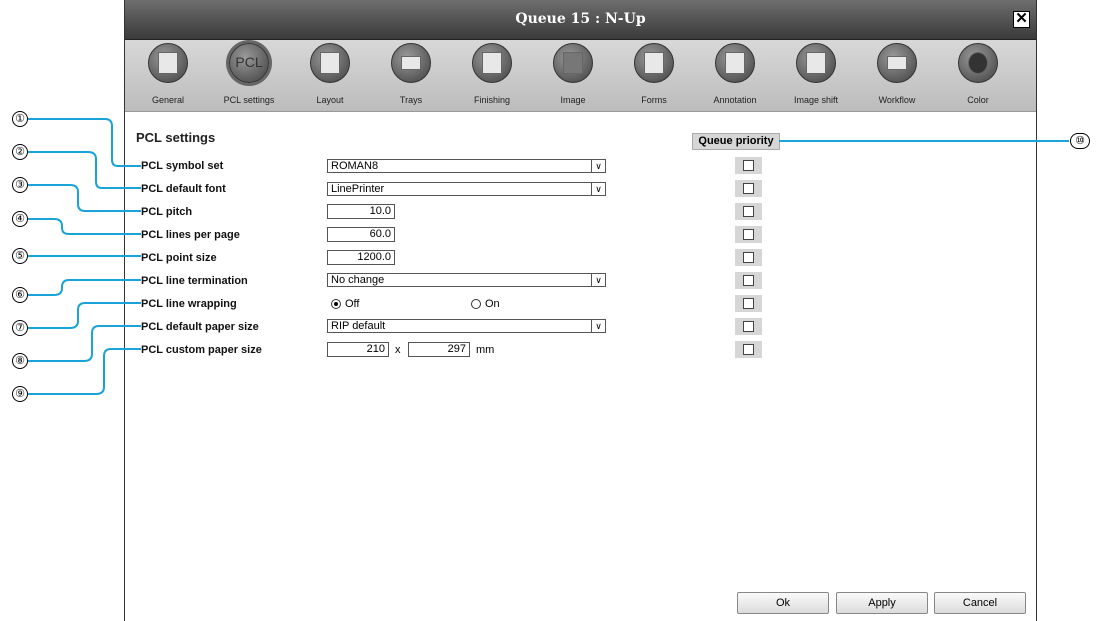  Describe the element at coordinates (20, 256) in the screenshot. I see `callout-5: ⑤` at that location.